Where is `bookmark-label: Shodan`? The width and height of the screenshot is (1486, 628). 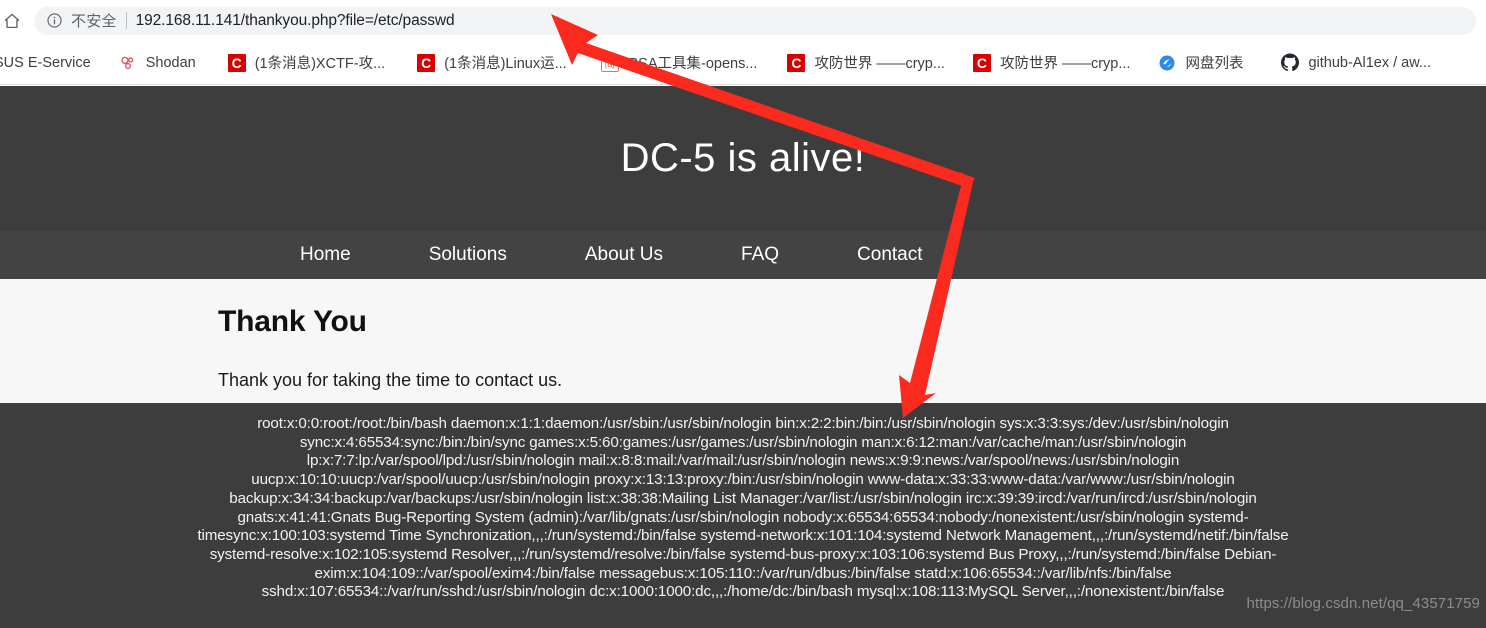
bookmark-label: Shodan is located at coordinates (170, 62).